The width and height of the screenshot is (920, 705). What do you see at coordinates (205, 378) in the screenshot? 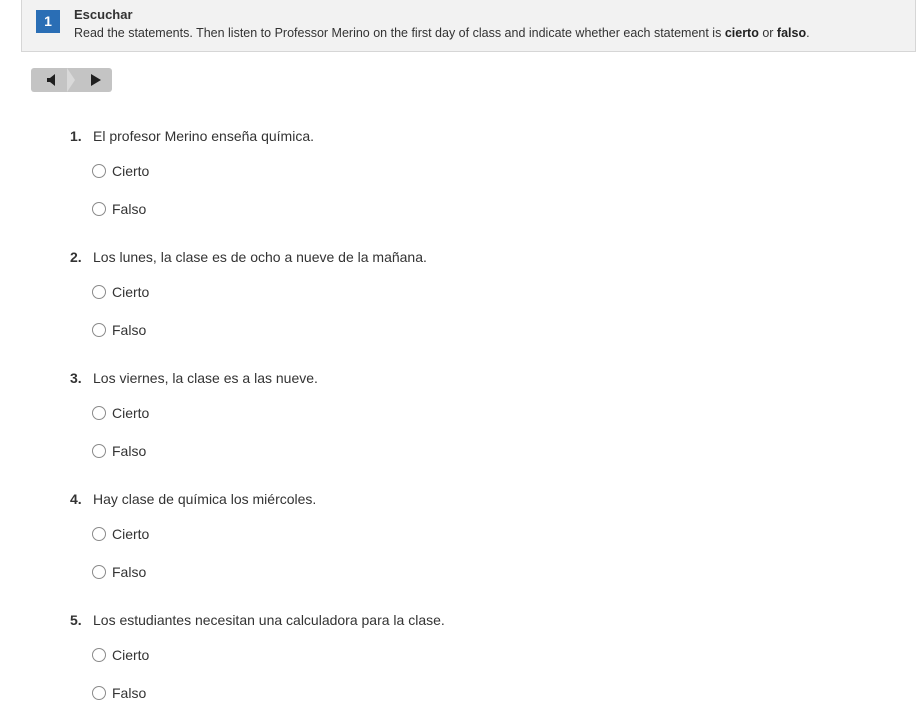
I see `question-text: Los viernes, la clase es a las nueve.` at bounding box center [205, 378].